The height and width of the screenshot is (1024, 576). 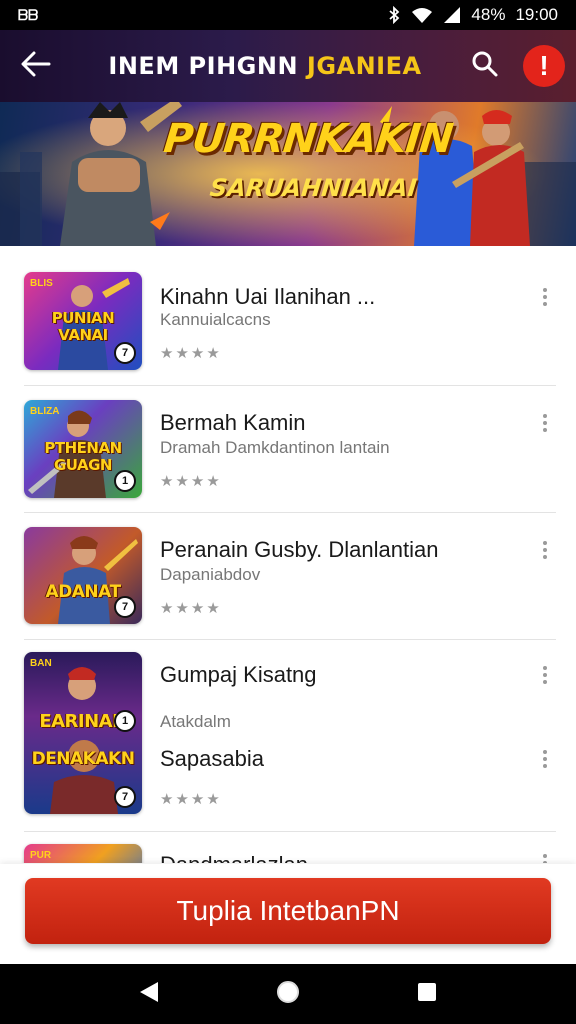 I want to click on primary-cta-button: Tuplia IntetbanPN, so click(x=288, y=911).